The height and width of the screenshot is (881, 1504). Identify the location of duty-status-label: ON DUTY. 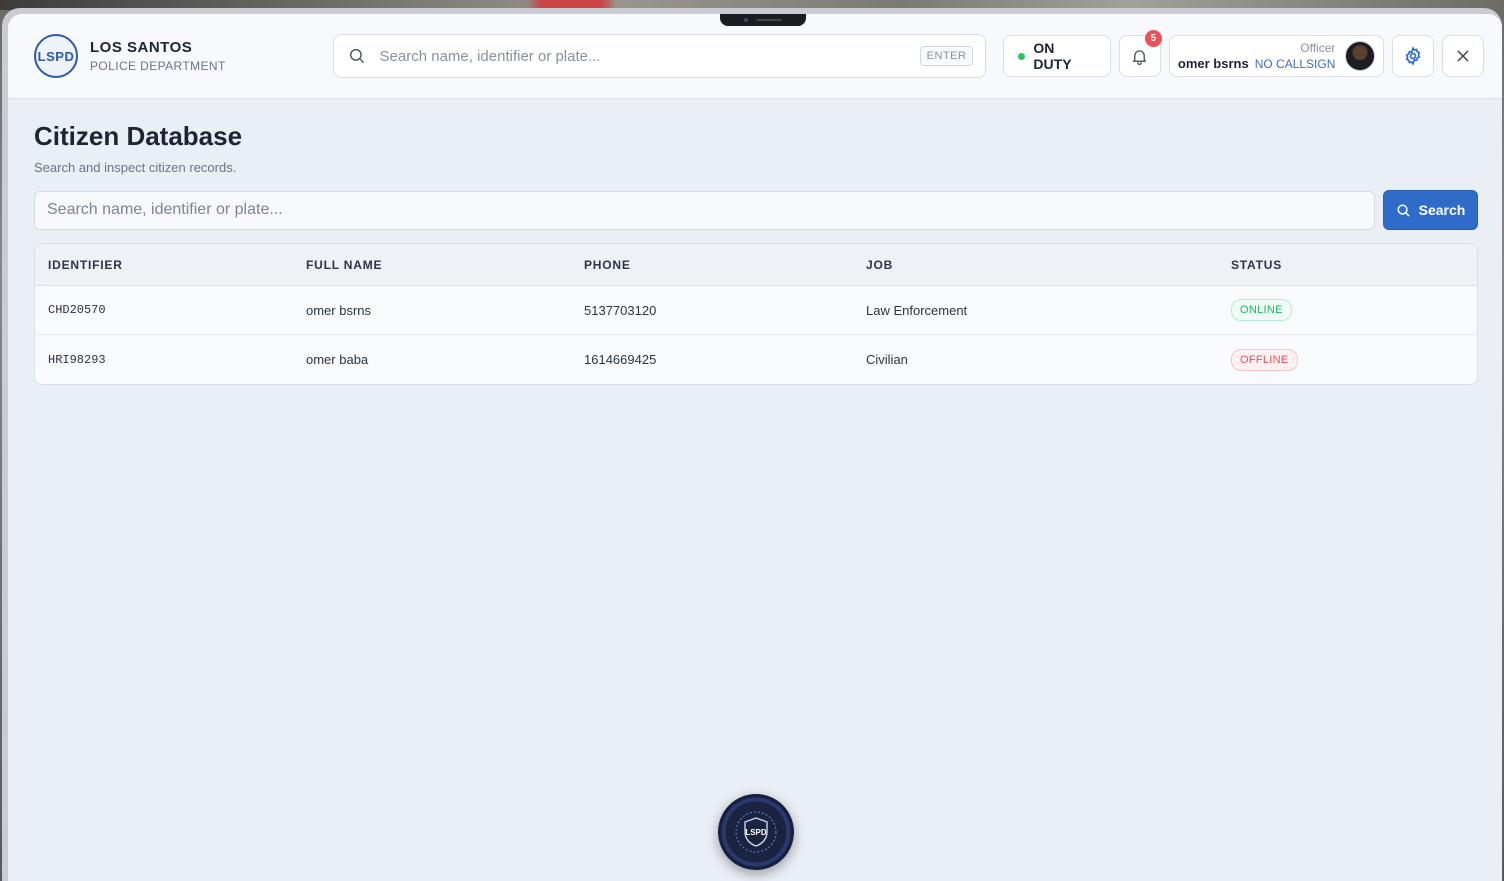
(1052, 56).